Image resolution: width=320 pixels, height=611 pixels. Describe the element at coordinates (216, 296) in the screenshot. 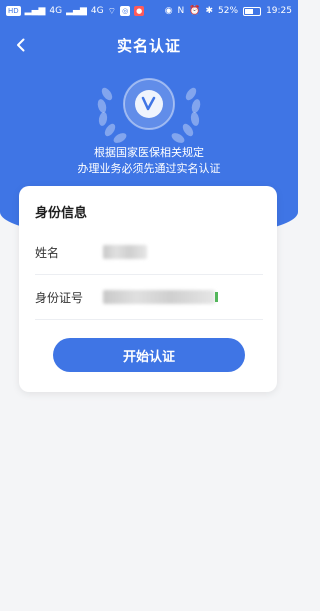

I see `id-marker` at that location.